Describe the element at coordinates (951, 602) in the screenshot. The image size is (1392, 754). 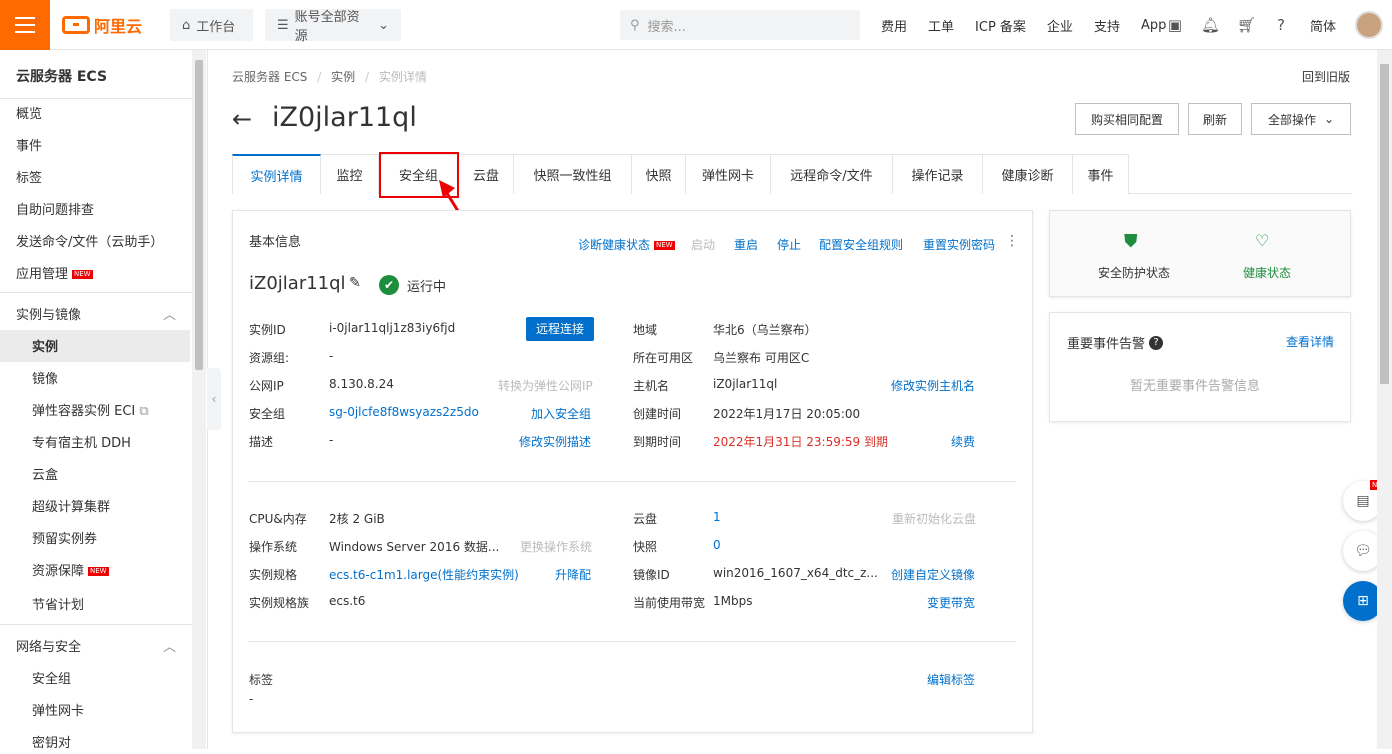
I see `change-bandwidth-link: 变更带宽` at that location.